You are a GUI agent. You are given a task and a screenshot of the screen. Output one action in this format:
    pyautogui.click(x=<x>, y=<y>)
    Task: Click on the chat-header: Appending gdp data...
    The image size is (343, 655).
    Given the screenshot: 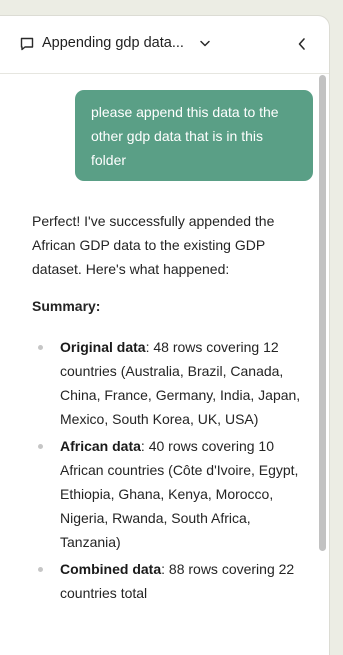 What is the action you would take?
    pyautogui.click(x=164, y=45)
    